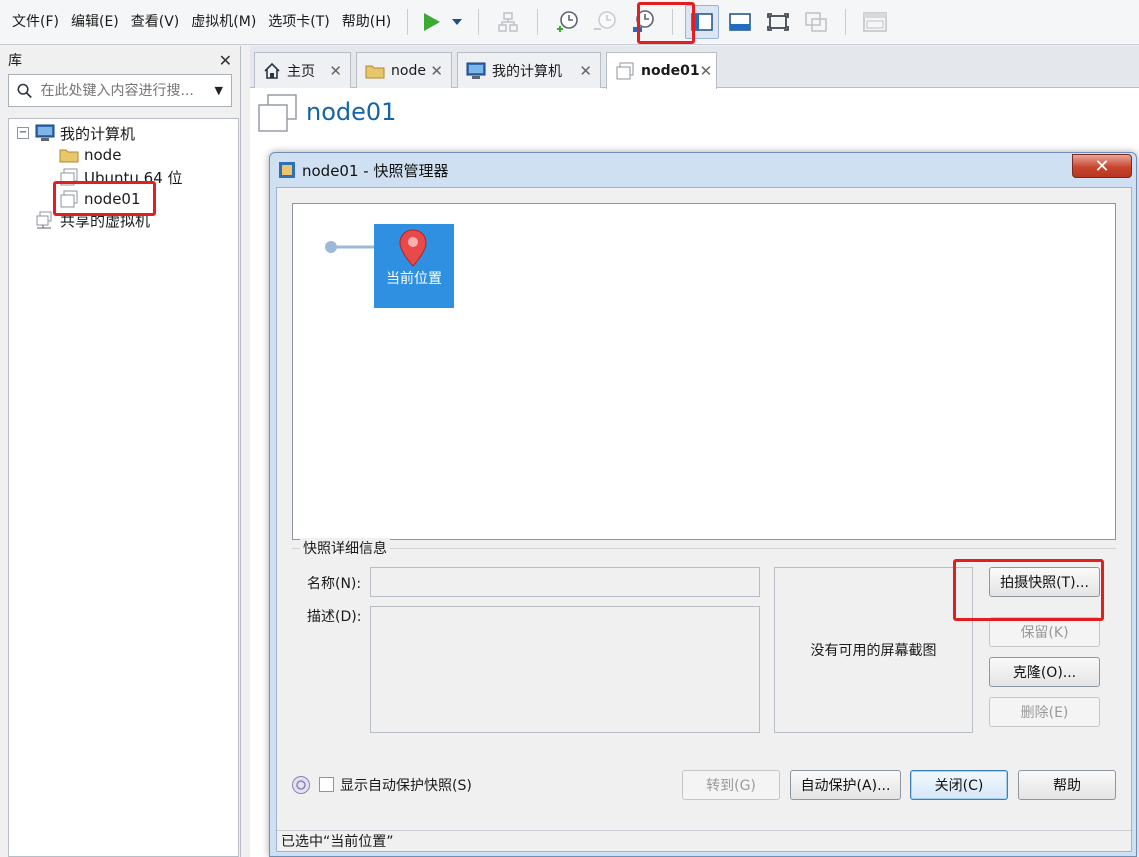  I want to click on tab-my-computer: 我的计算机 ✕, so click(529, 70).